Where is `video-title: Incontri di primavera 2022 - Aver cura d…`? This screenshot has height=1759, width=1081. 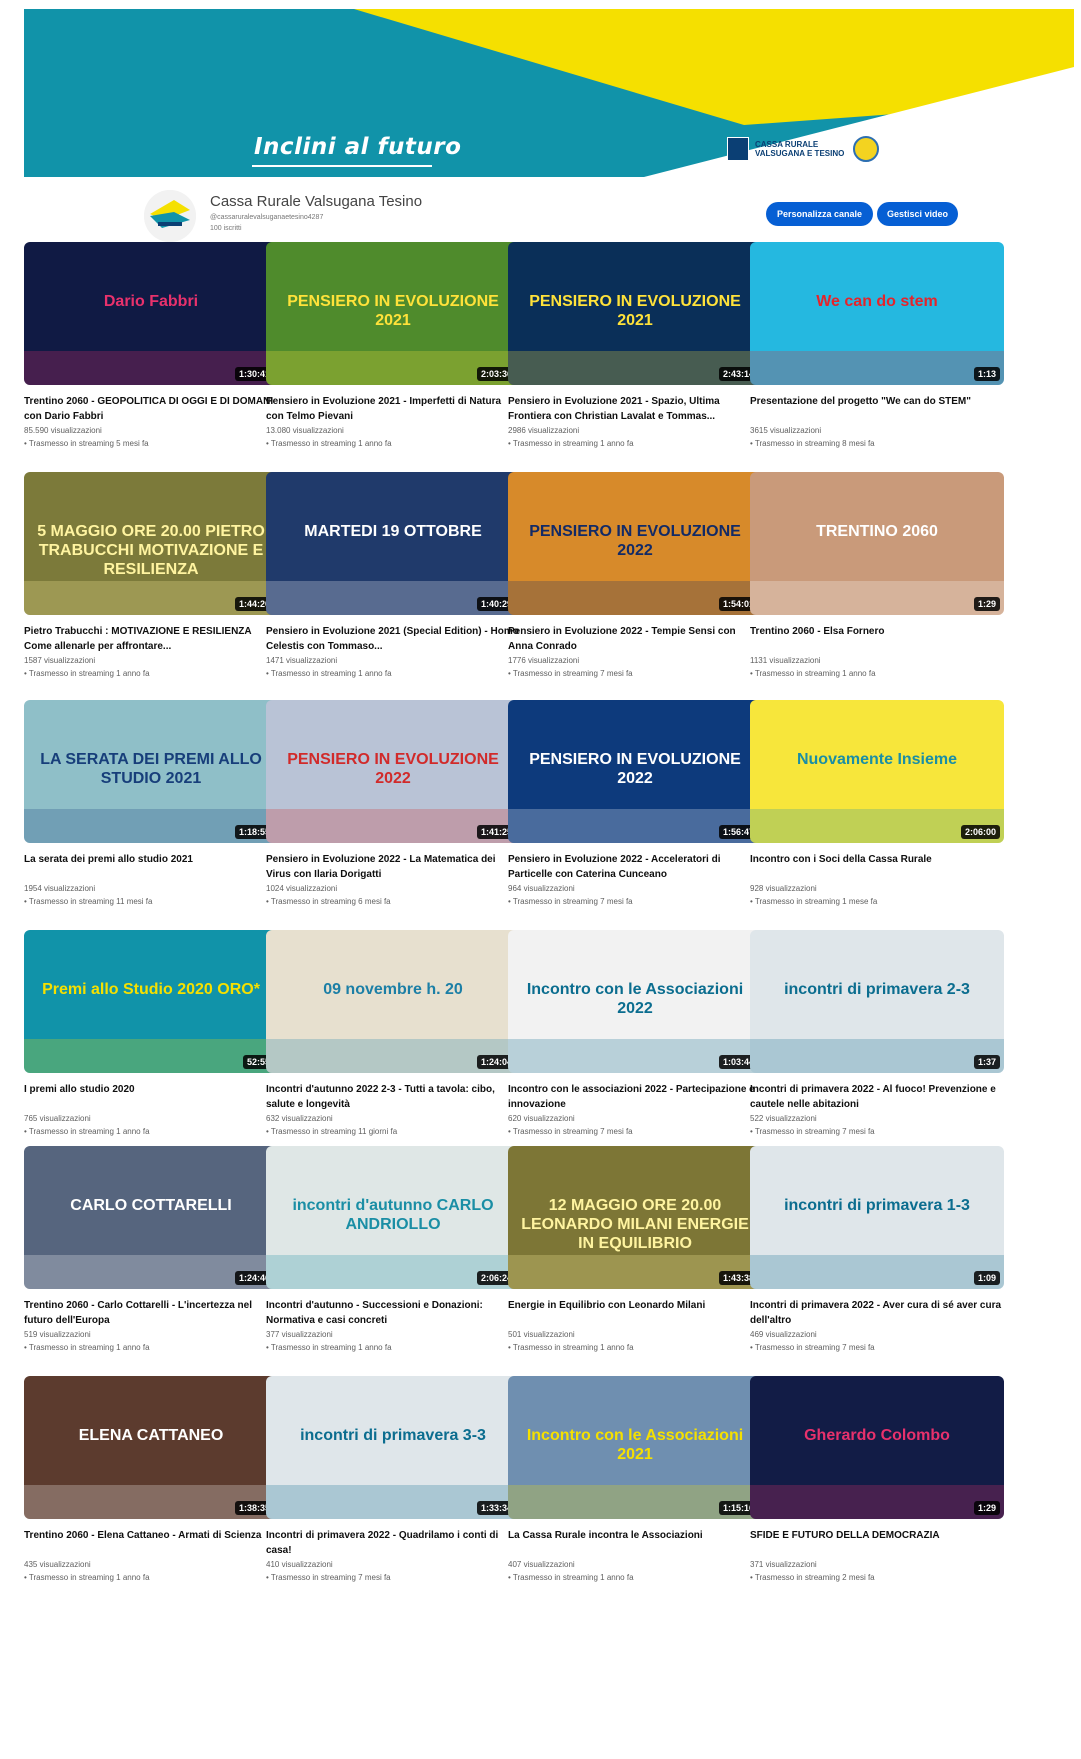
video-title: Incontri di primavera 2022 - Aver cura d… is located at coordinates (877, 1313).